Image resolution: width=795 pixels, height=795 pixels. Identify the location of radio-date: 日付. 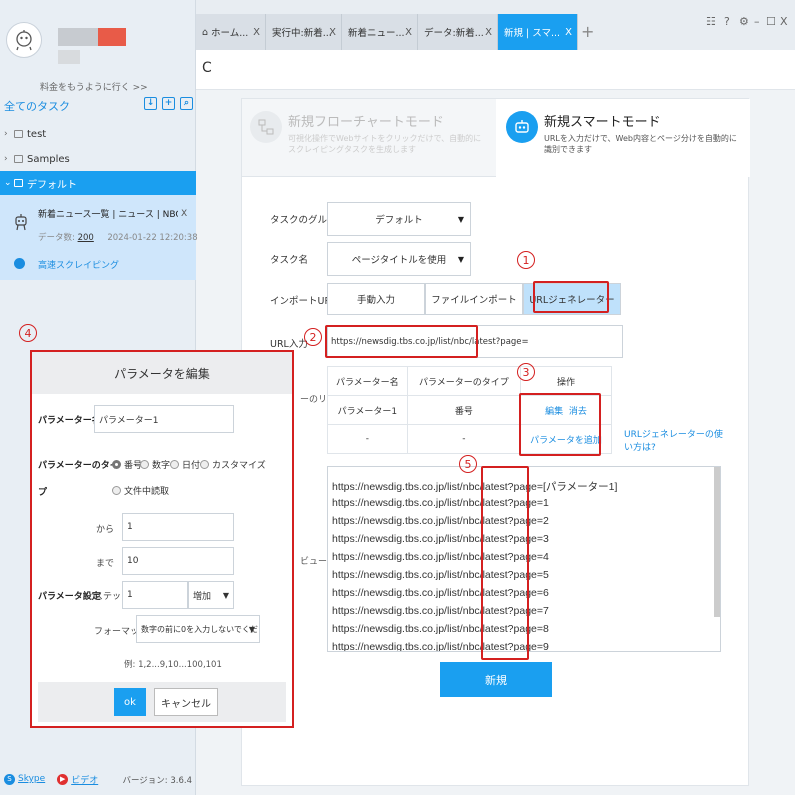
(185, 464).